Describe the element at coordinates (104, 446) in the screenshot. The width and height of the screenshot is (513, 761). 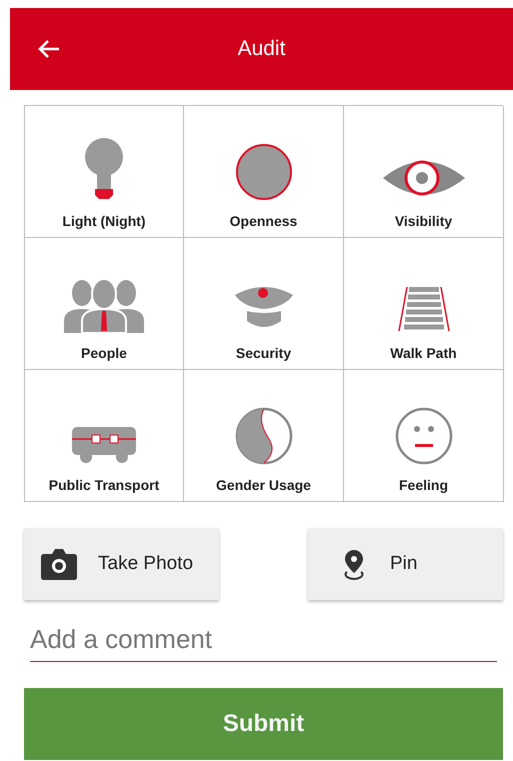
I see `bus-icon` at that location.